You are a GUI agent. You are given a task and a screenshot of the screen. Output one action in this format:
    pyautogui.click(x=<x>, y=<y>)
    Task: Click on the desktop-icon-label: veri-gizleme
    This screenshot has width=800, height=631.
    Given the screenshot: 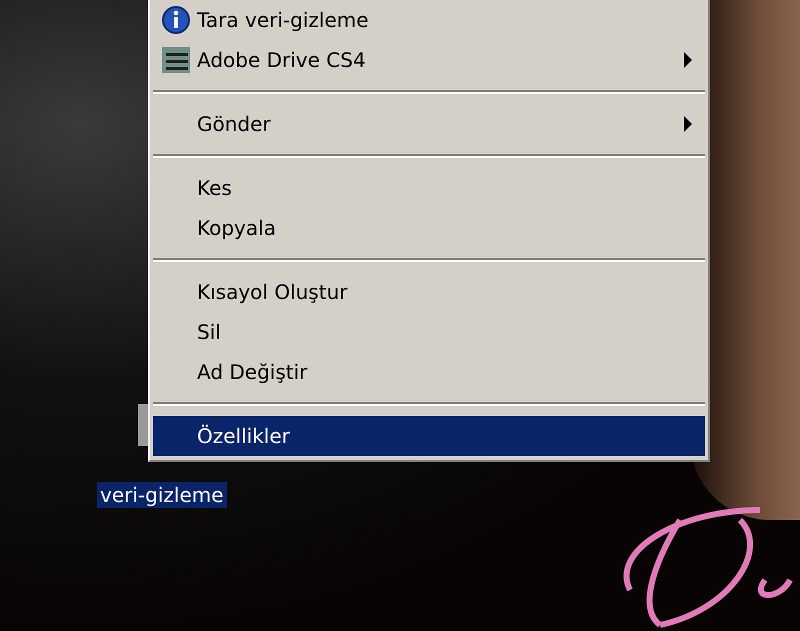 What is the action you would take?
    pyautogui.click(x=162, y=495)
    